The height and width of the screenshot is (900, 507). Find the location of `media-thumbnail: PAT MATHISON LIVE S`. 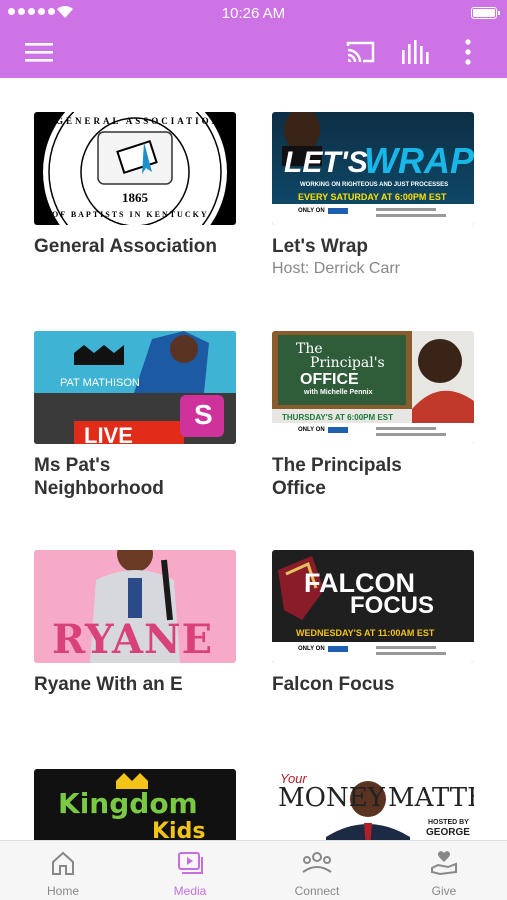

media-thumbnail: PAT MATHISON LIVE S is located at coordinates (135, 387).